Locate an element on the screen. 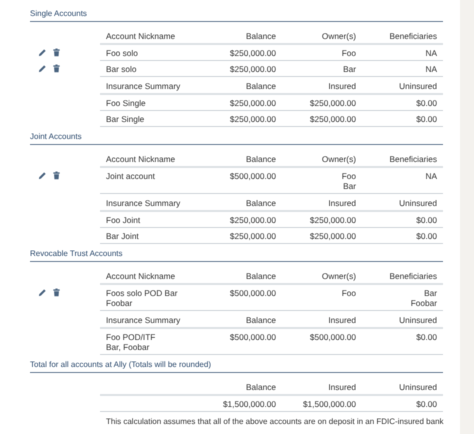 Image resolution: width=474 pixels, height=434 pixels. section-heading: Joint Accounts is located at coordinates (236, 138).